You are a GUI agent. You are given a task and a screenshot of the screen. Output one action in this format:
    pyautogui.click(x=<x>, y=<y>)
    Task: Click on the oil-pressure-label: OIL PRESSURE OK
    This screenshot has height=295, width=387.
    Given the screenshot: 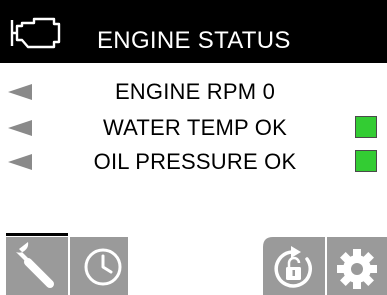 What is the action you would take?
    pyautogui.click(x=195, y=161)
    